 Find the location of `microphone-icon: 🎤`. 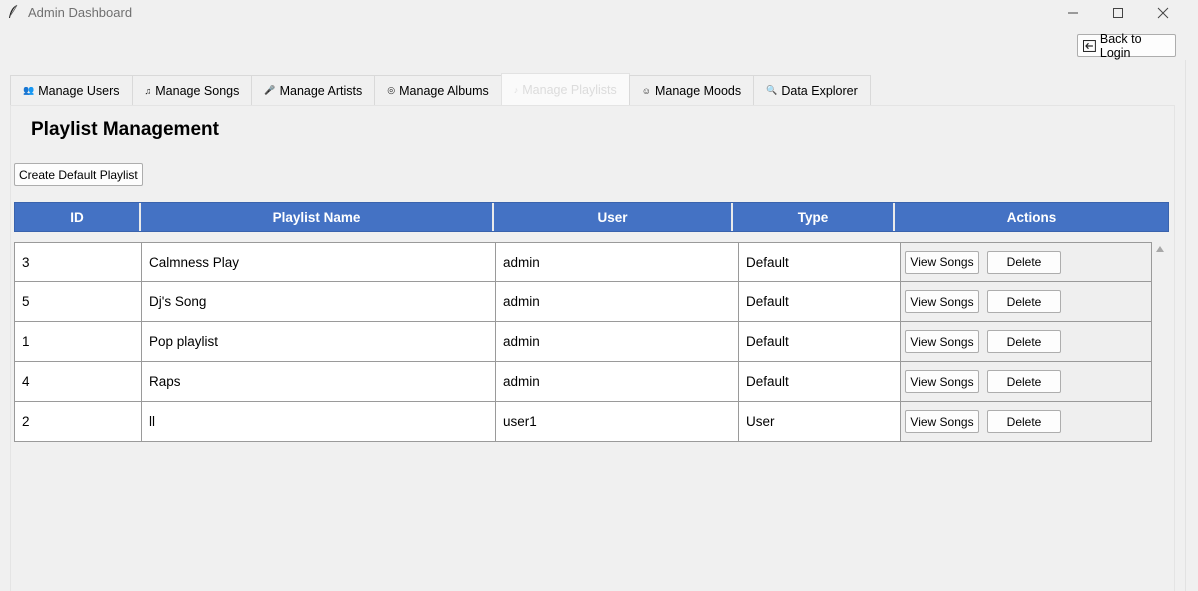

microphone-icon: 🎤 is located at coordinates (270, 90).